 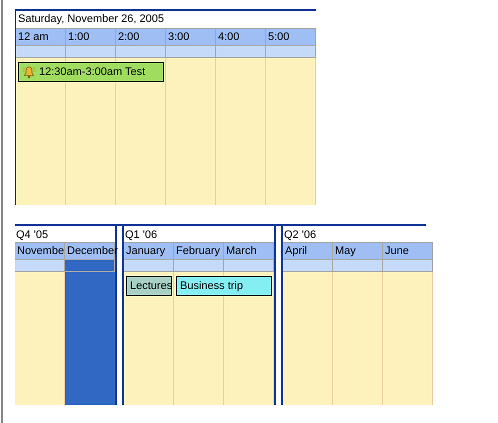 I want to click on appointment: Lectures, so click(x=149, y=286).